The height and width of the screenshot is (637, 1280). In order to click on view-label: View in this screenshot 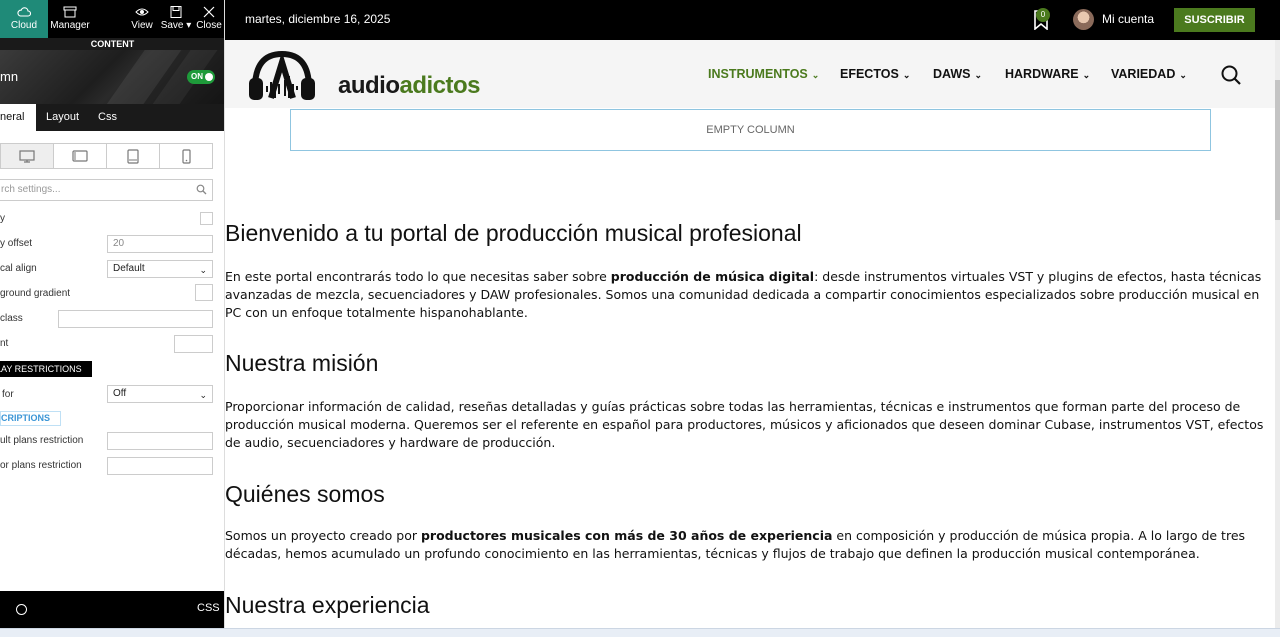, I will do `click(142, 25)`.